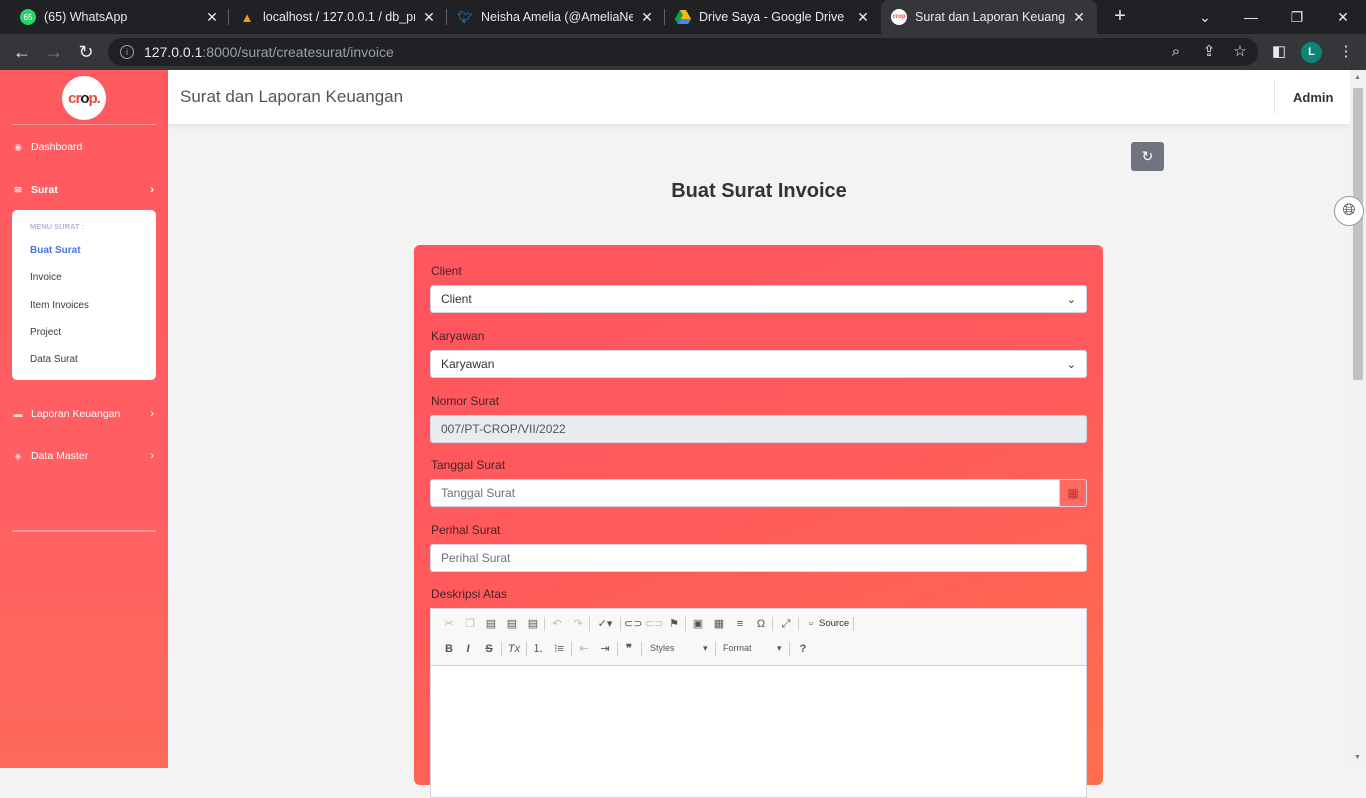  Describe the element at coordinates (1279, 52) in the screenshot. I see `side-panel-icon: ◧` at that location.